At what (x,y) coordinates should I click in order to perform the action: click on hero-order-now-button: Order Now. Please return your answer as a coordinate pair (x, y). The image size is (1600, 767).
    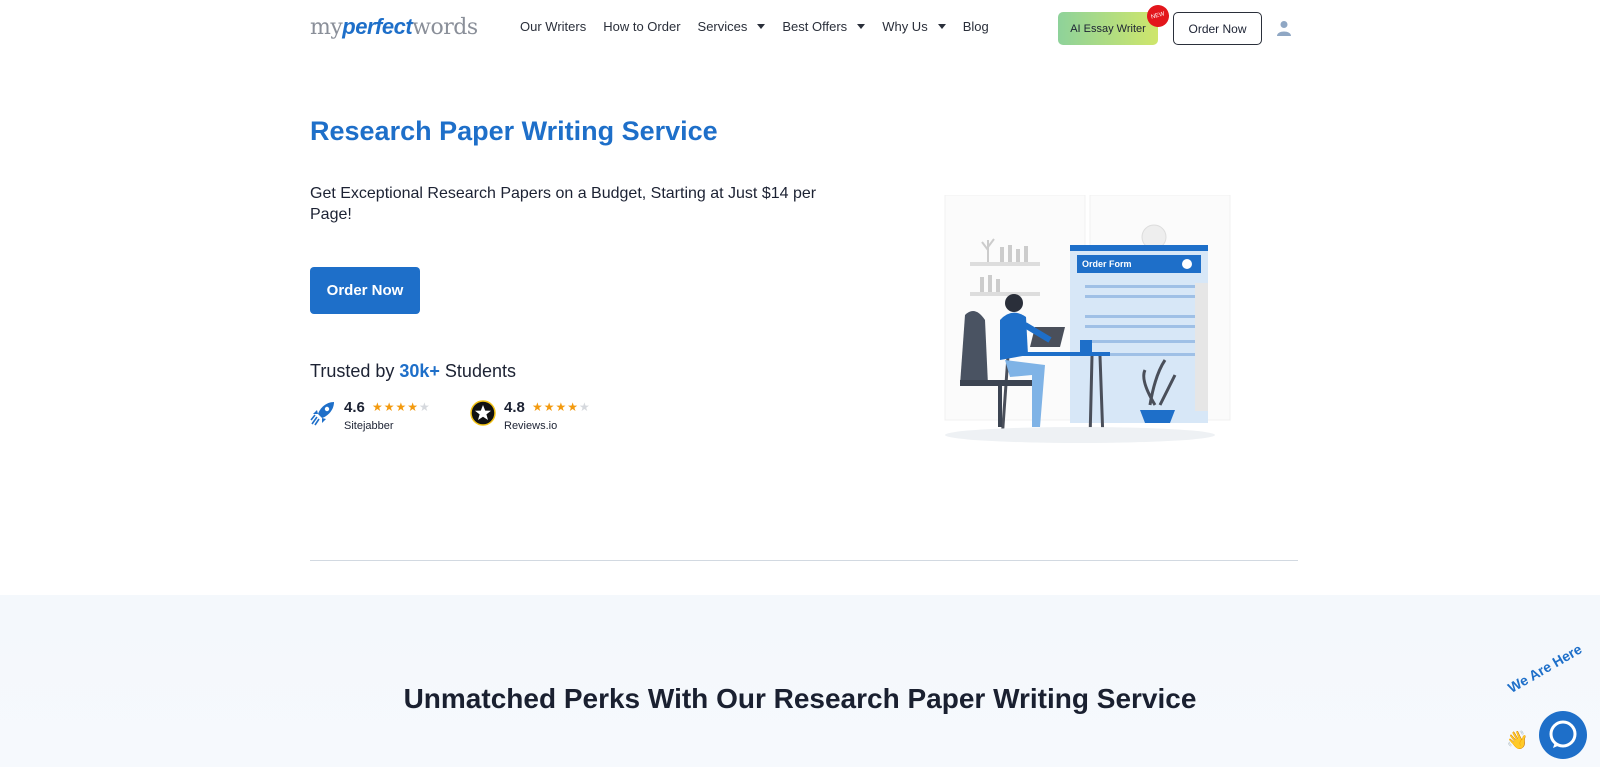
    Looking at the image, I should click on (365, 290).